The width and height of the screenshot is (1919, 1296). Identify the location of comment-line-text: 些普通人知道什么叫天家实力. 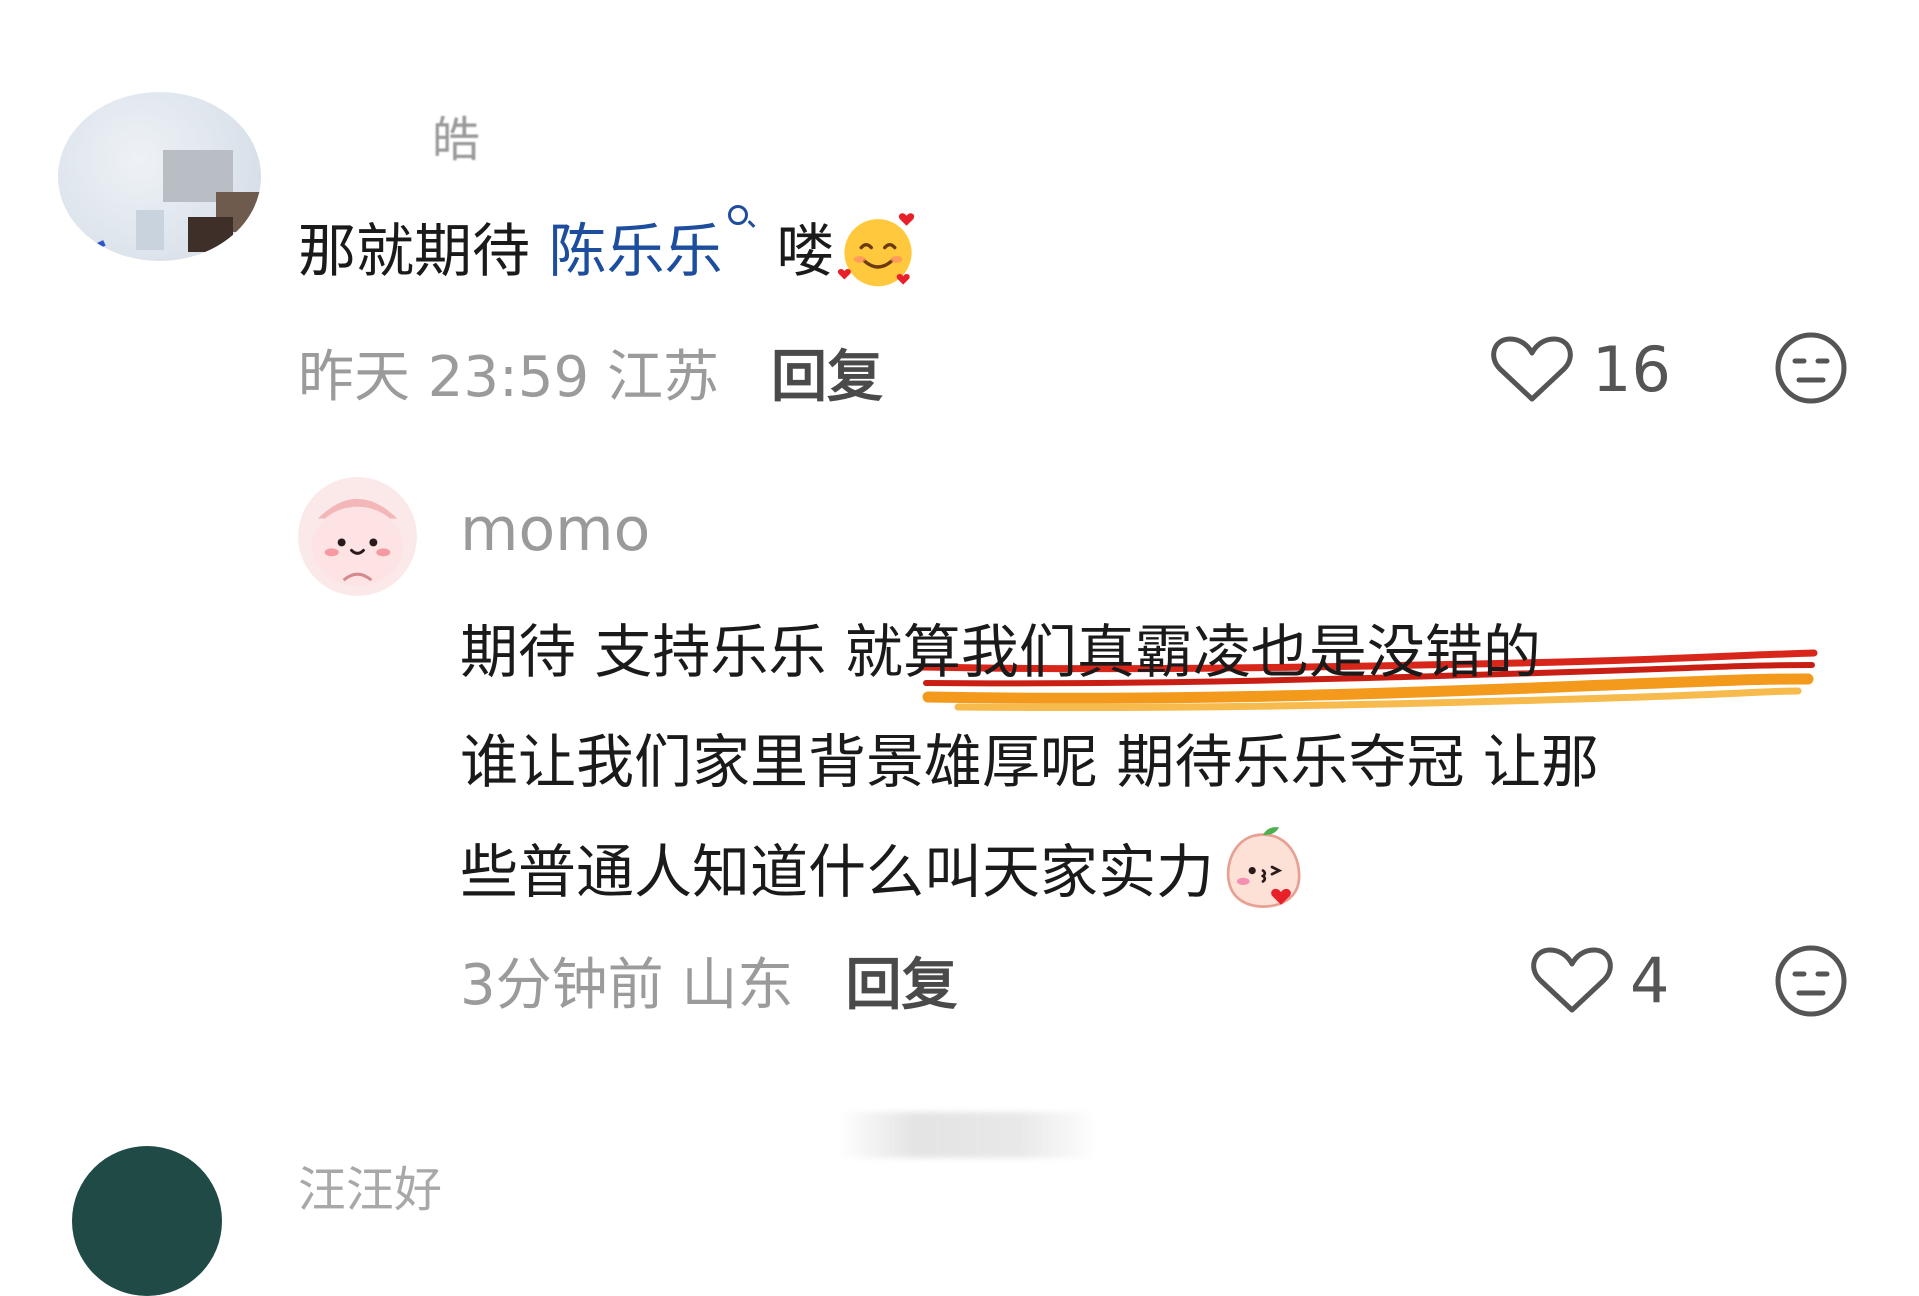
(837, 872).